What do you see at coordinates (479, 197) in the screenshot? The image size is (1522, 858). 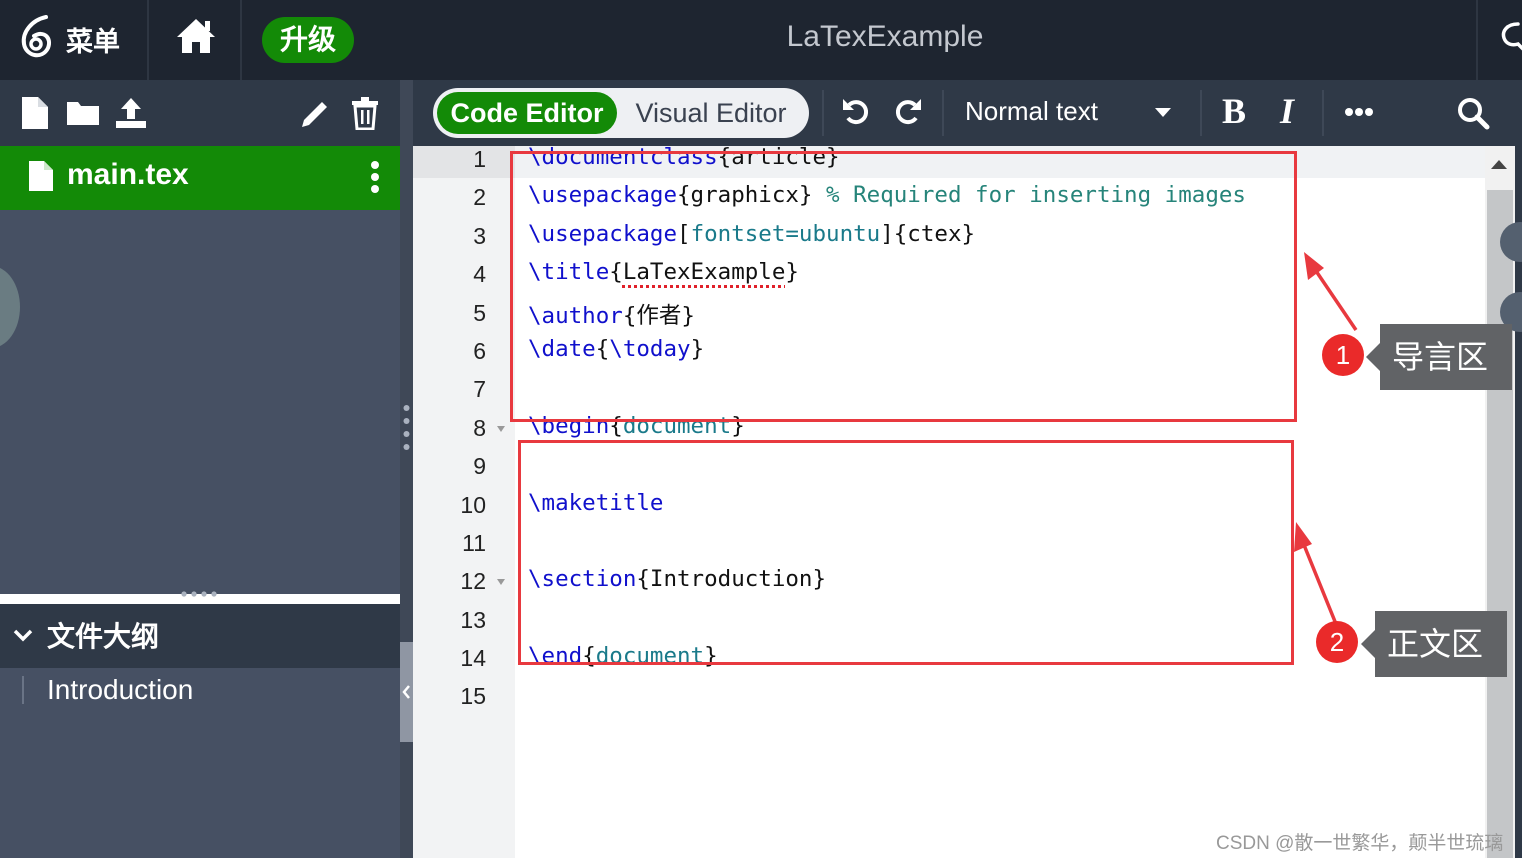 I see `line-number: 2` at bounding box center [479, 197].